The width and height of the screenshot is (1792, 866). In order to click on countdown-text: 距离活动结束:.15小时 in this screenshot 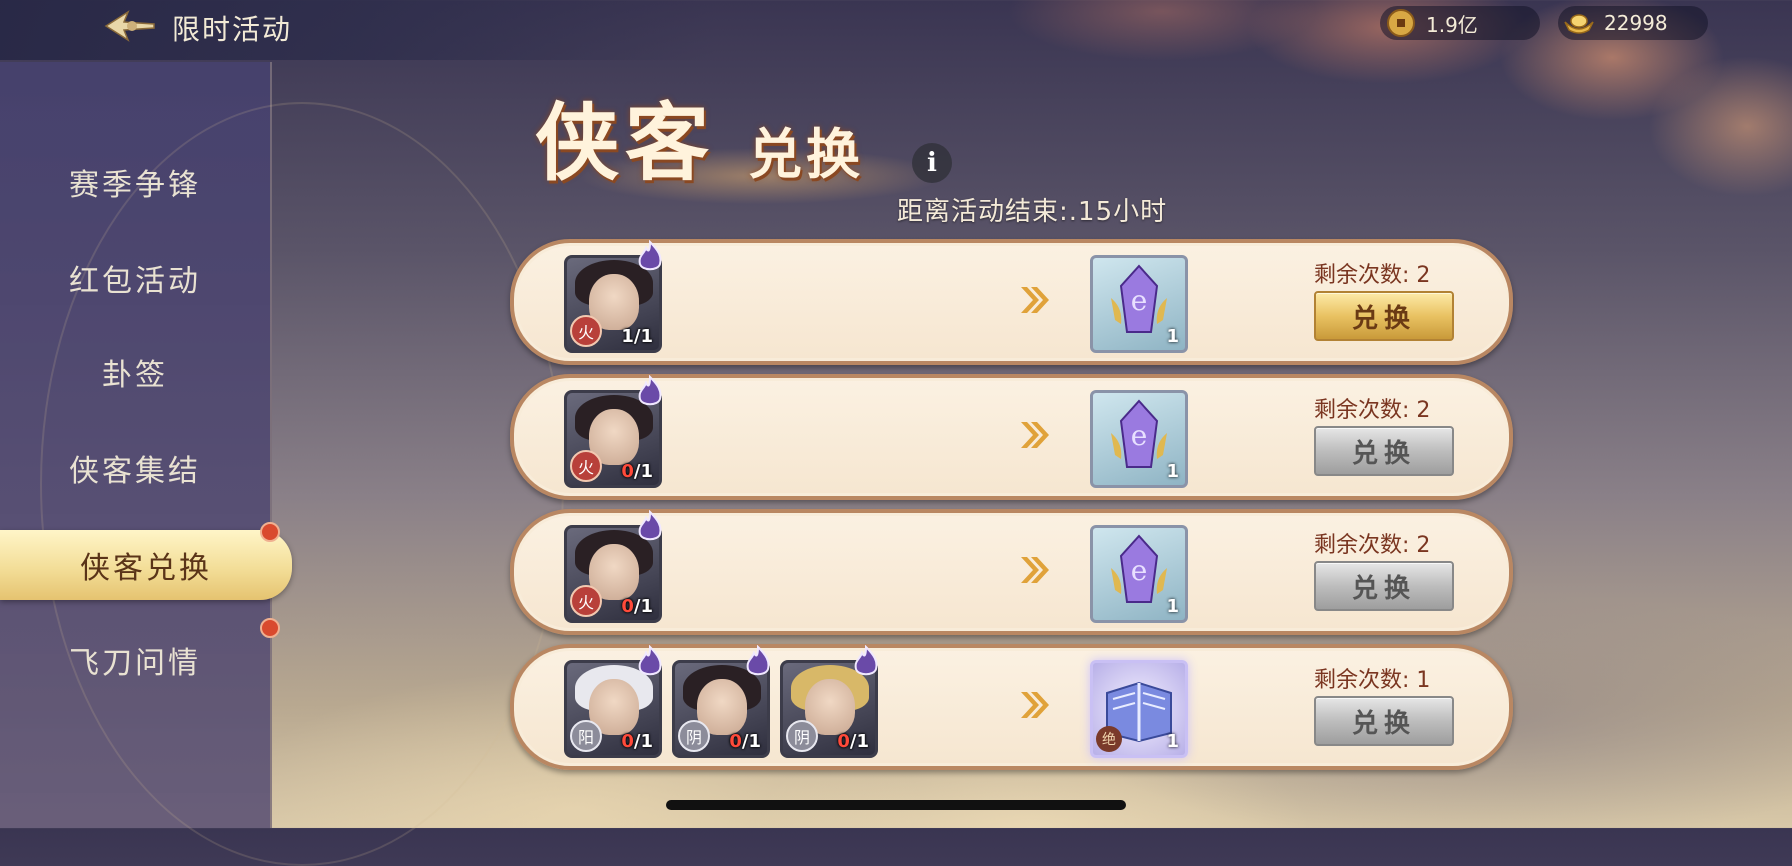, I will do `click(1032, 212)`.